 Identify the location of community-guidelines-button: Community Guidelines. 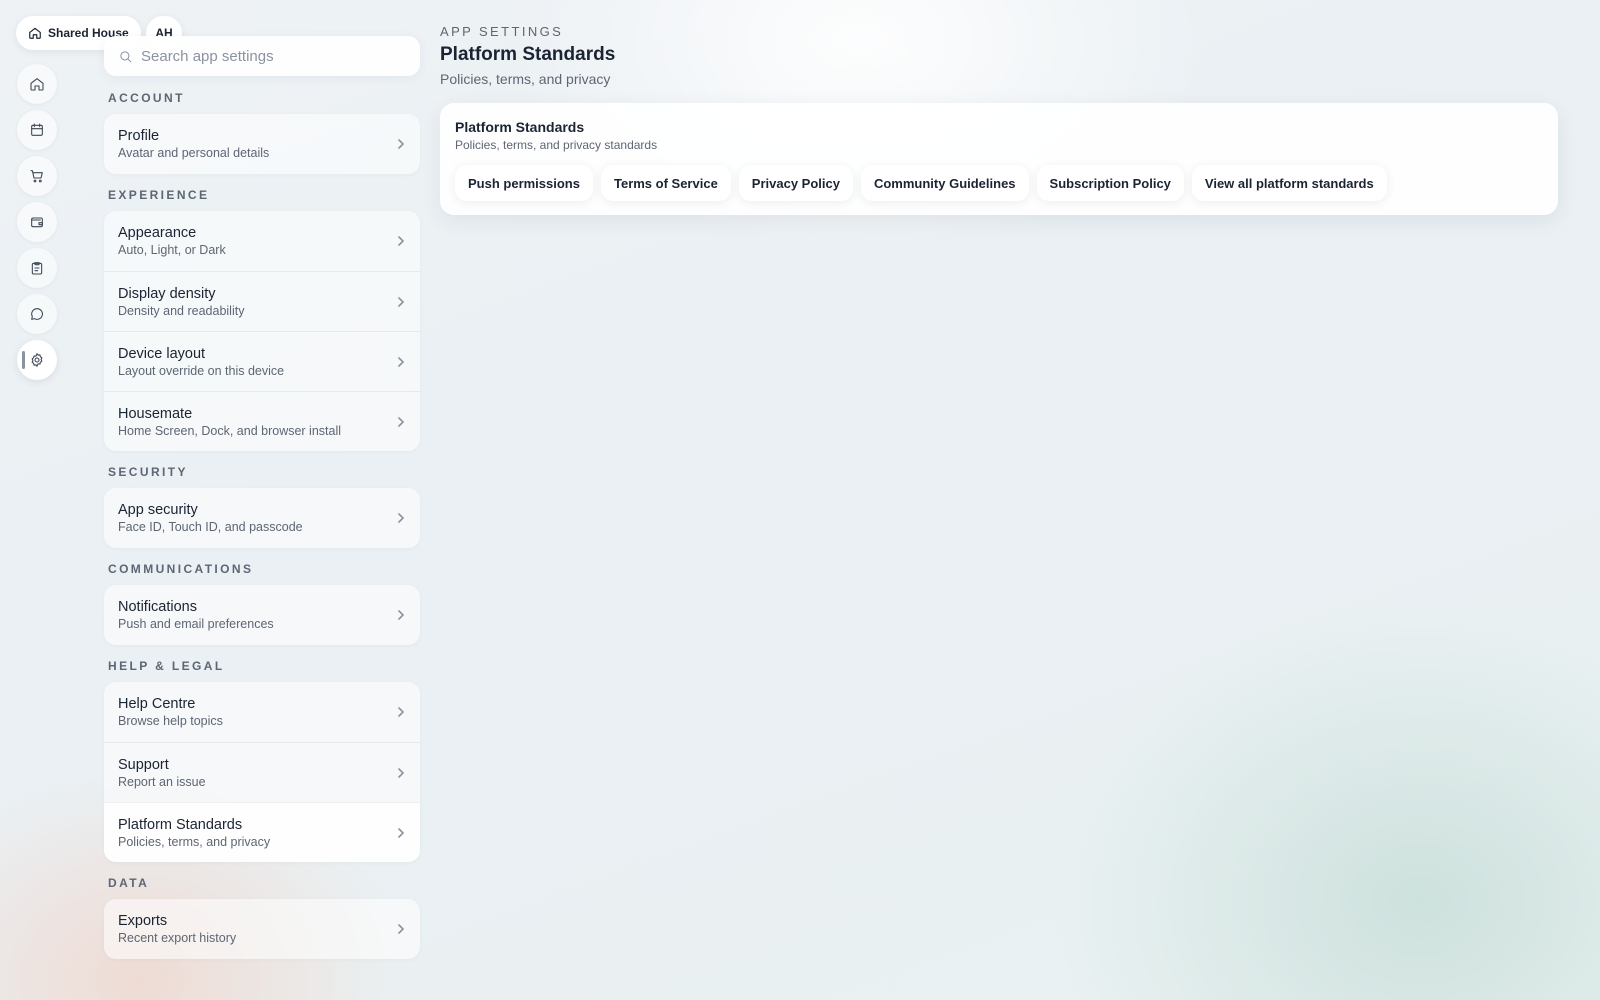
(944, 183).